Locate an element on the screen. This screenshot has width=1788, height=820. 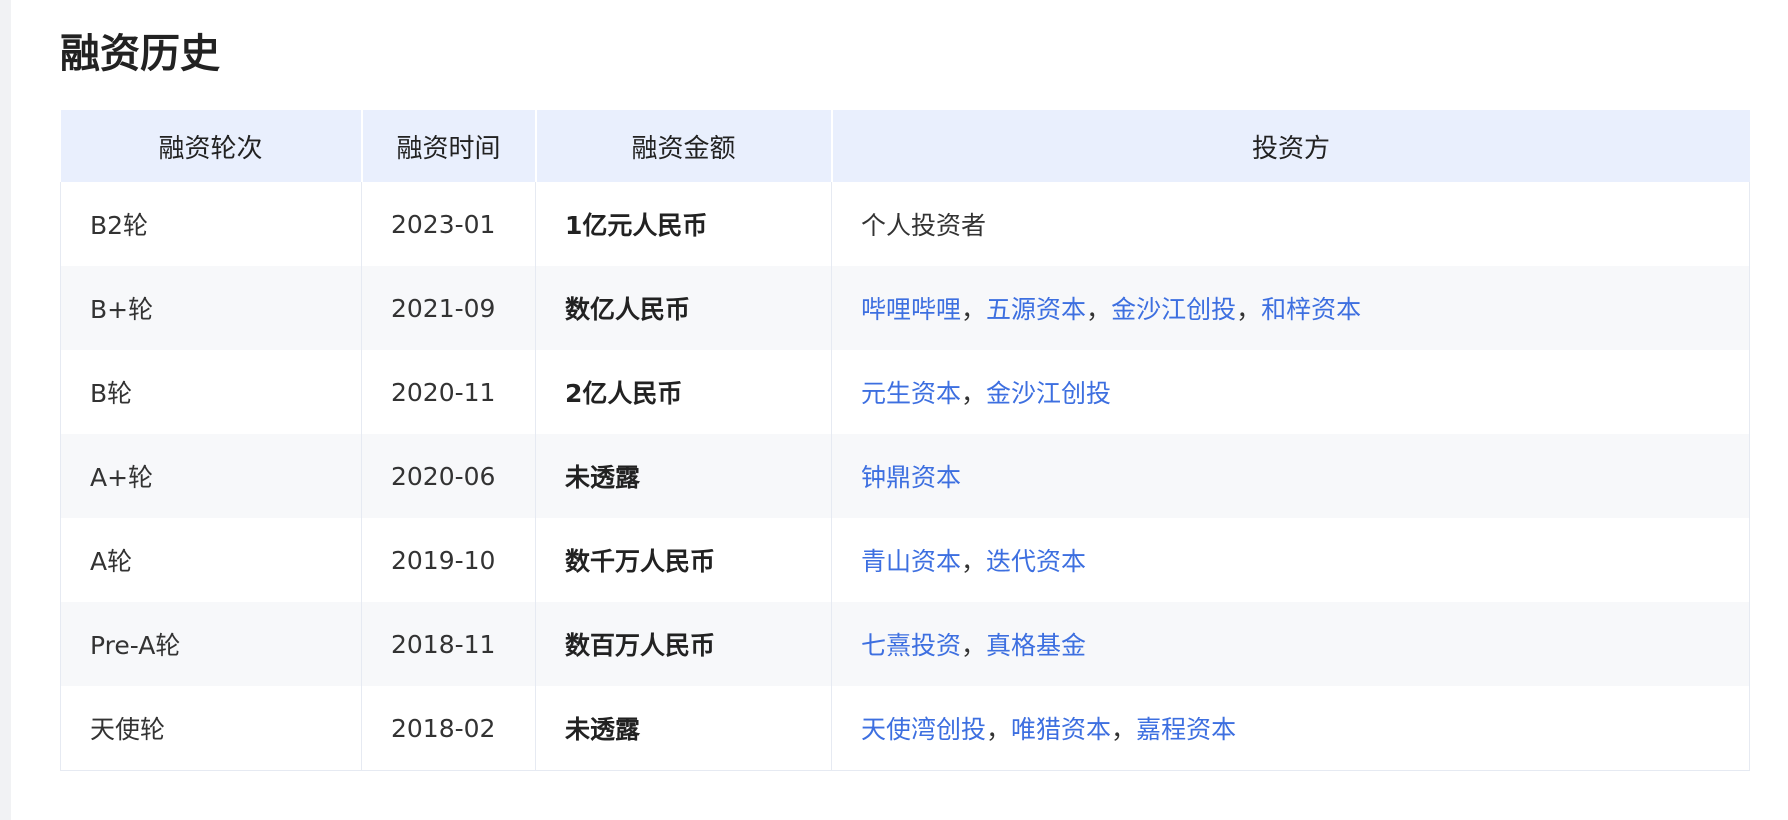
cell-investors: 七熹投资，真格基金 is located at coordinates (1290, 644).